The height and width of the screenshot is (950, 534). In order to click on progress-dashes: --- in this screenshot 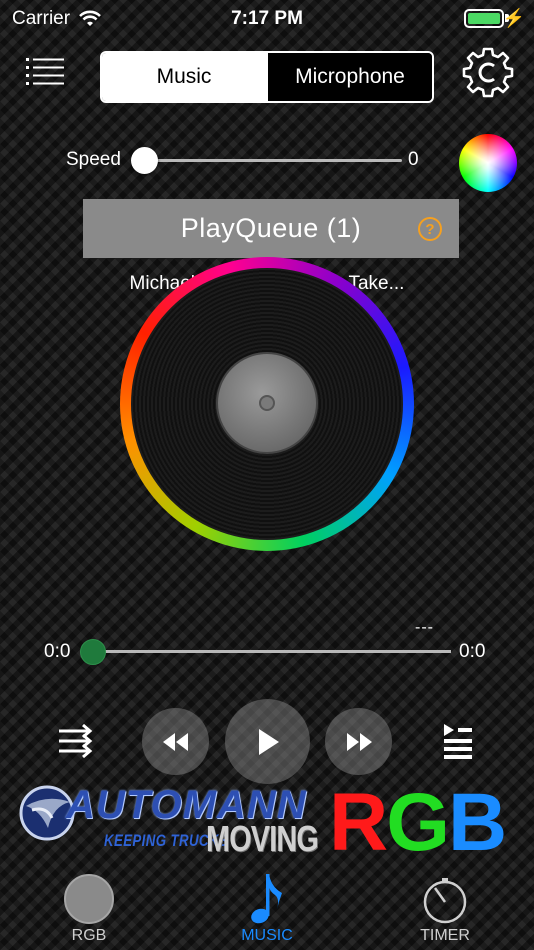, I will do `click(424, 627)`.